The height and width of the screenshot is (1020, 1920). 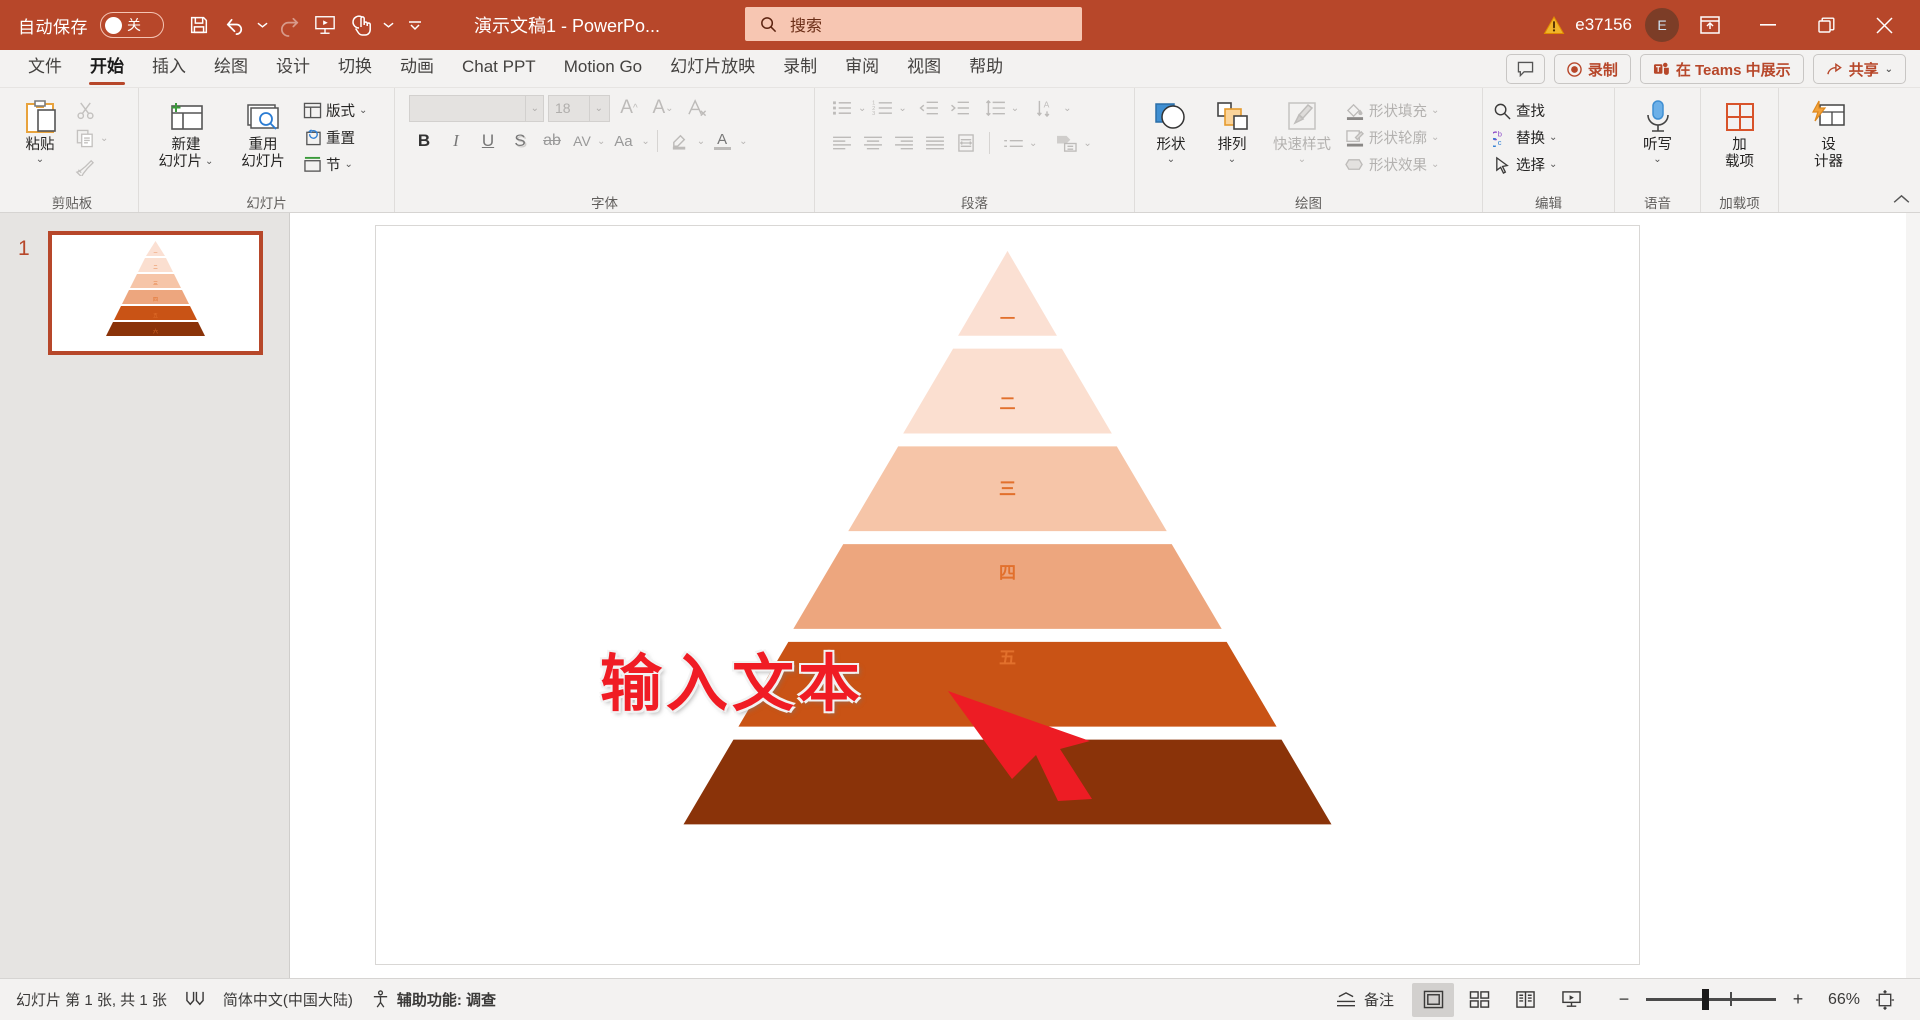 I want to click on tab-animations: 动画, so click(x=417, y=68).